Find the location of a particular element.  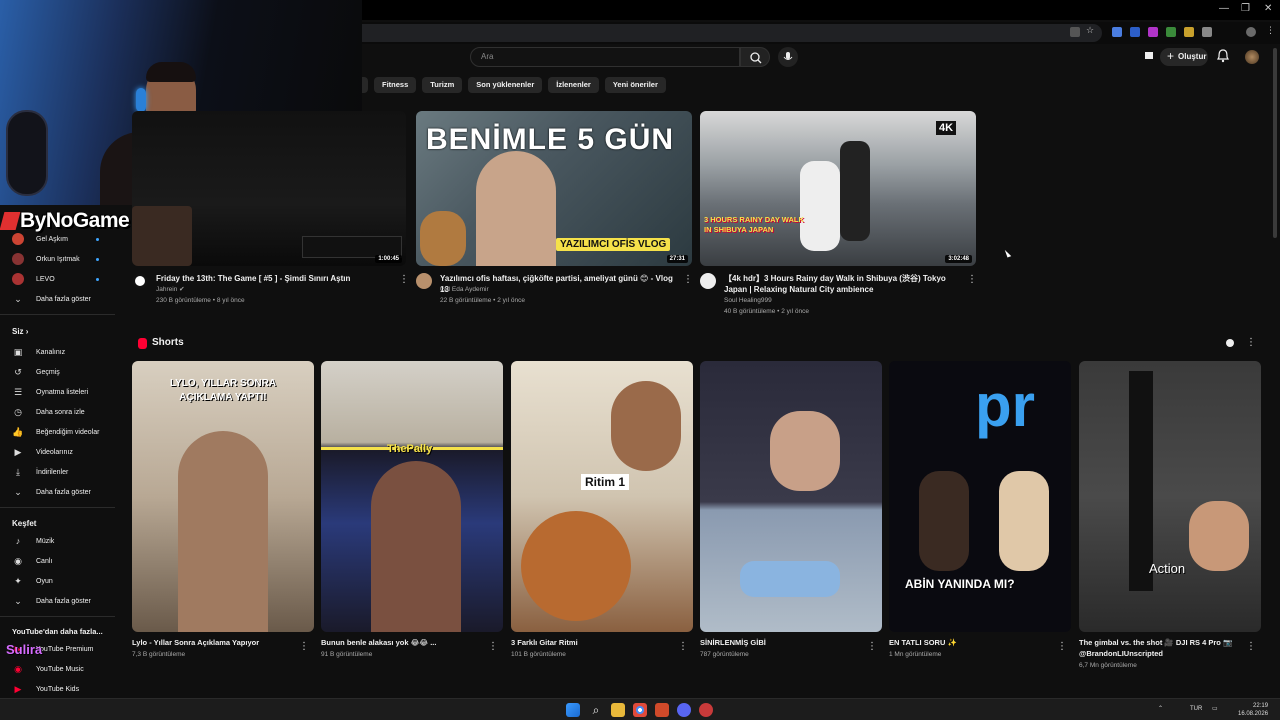

video-thumbnail: 1:00:45 is located at coordinates (269, 188).